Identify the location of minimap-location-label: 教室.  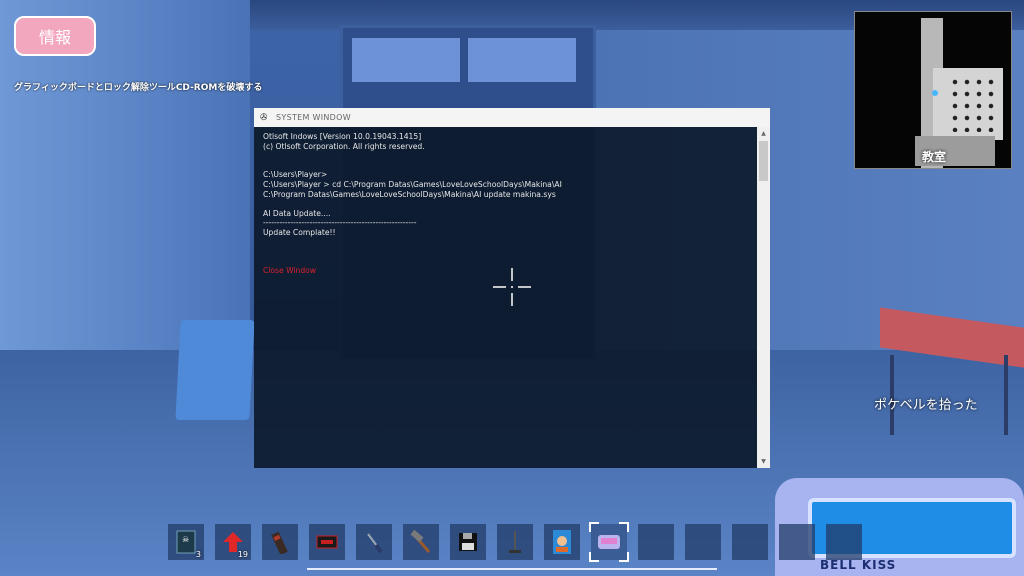
(933, 157).